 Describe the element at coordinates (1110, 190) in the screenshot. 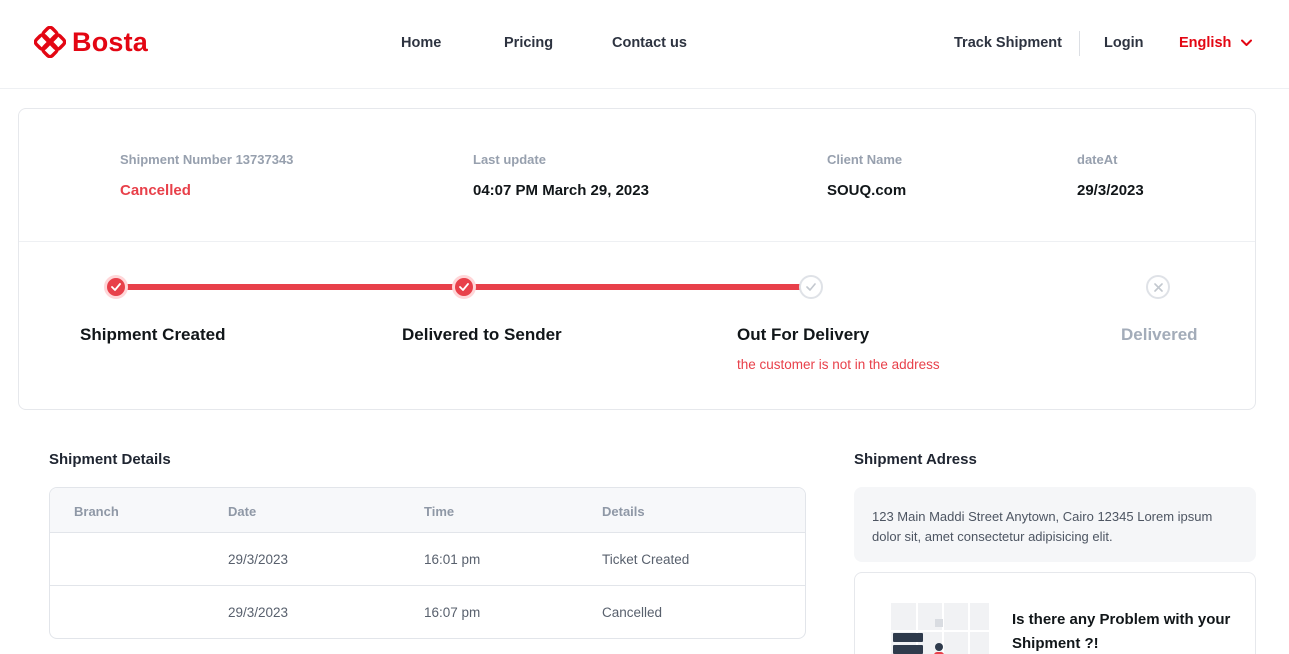

I see `date-value: 29/3/2023` at that location.